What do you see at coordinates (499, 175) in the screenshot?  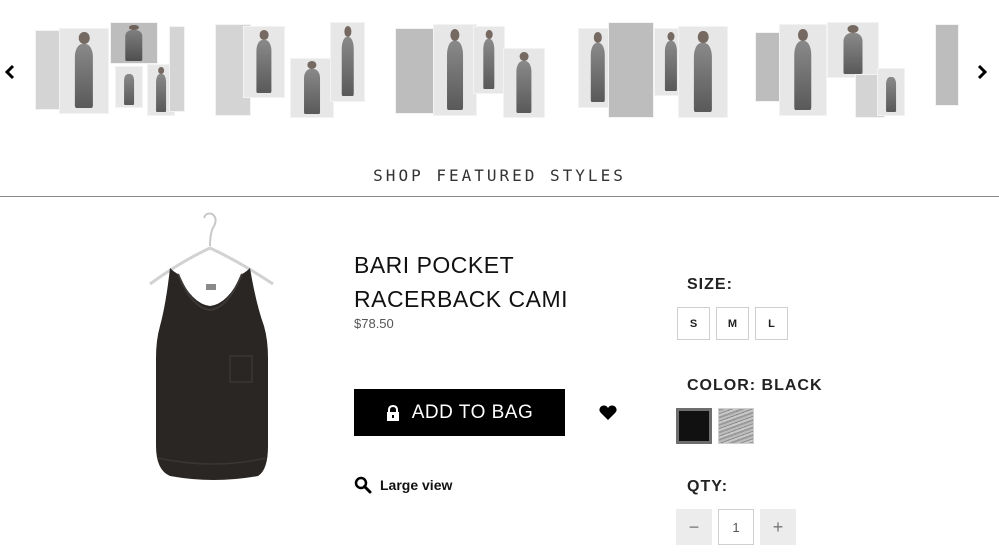 I see `section-title: SHOP FEATURED STYLES` at bounding box center [499, 175].